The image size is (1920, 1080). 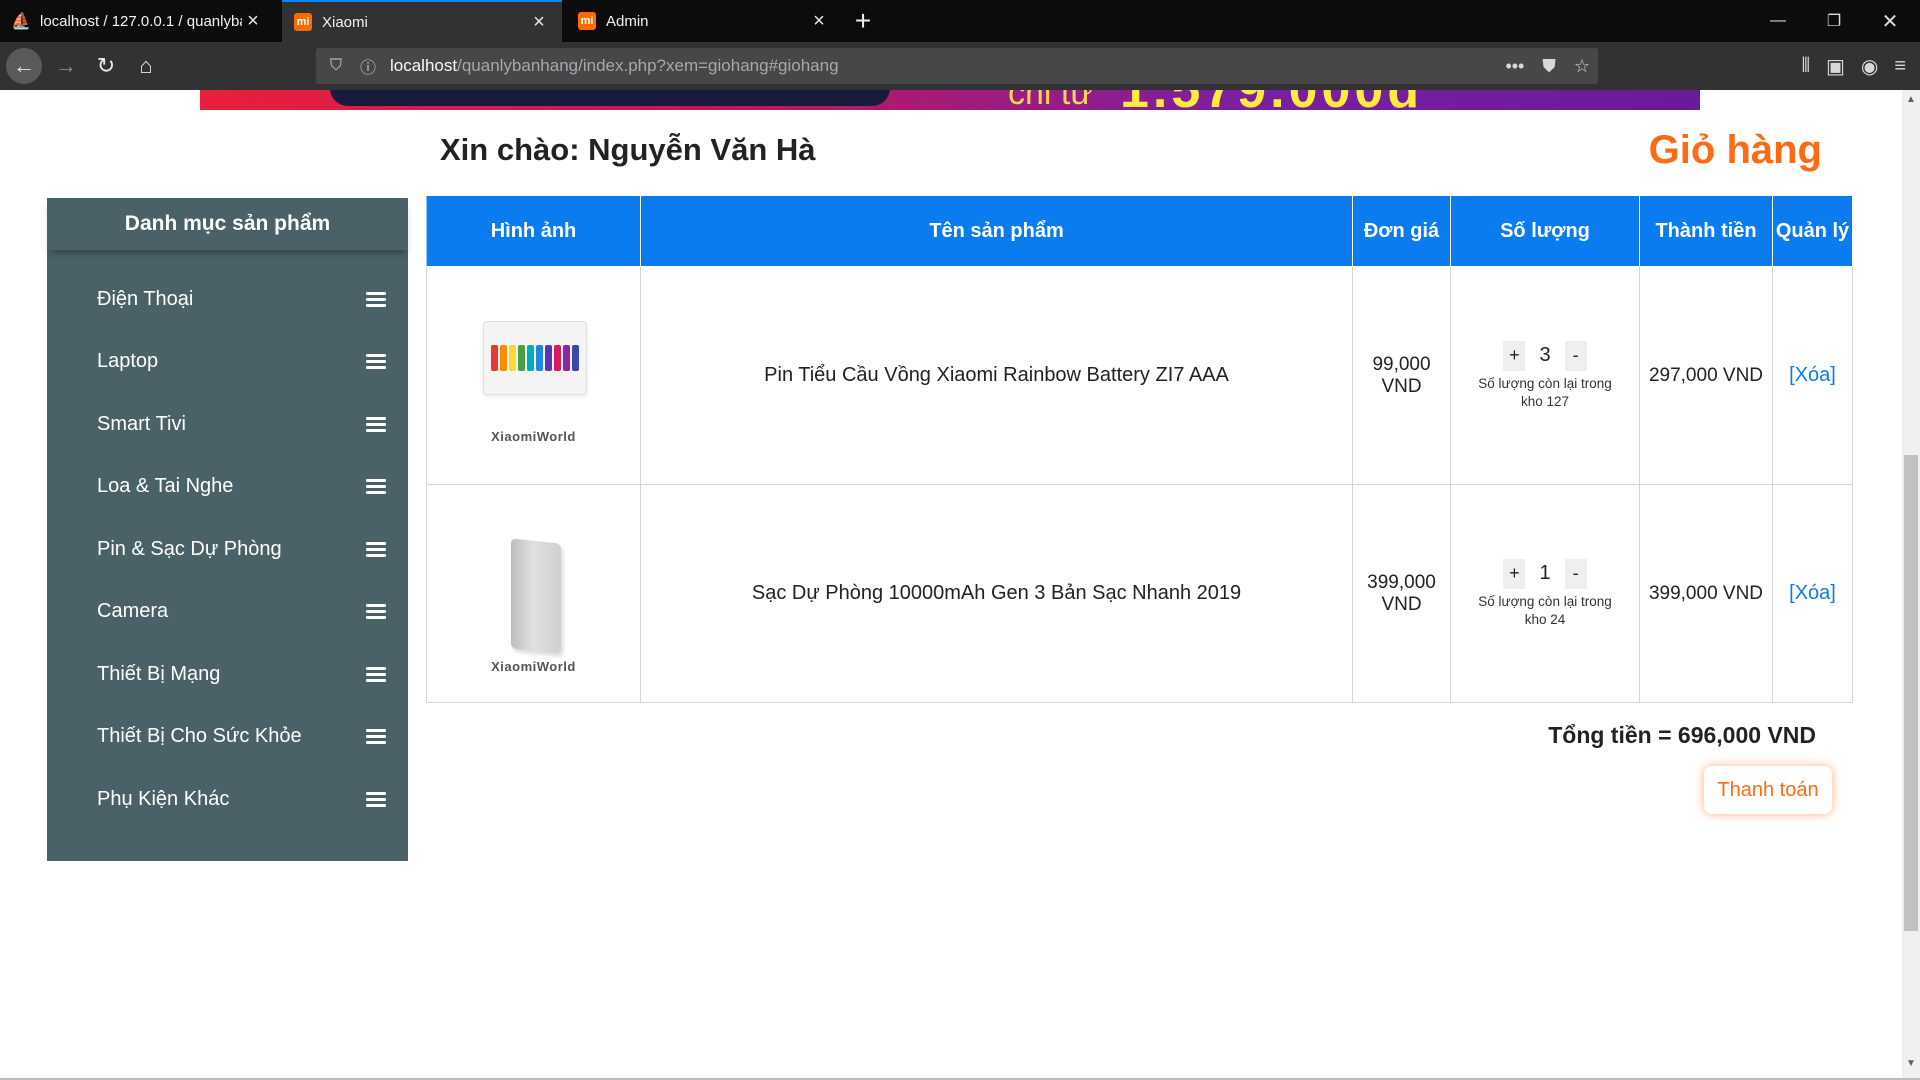 What do you see at coordinates (1706, 593) in the screenshot?
I see `subtotal: 399,000 VND` at bounding box center [1706, 593].